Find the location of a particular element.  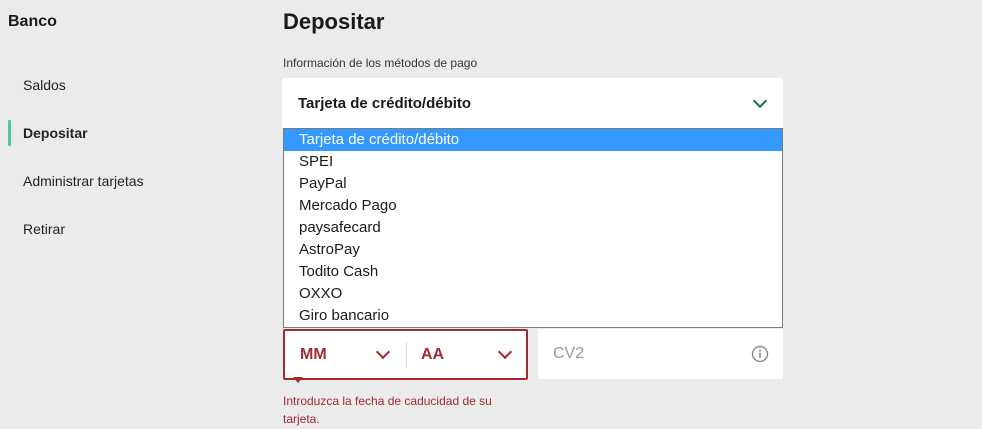

expiry-date-field: MM AA is located at coordinates (405, 354).